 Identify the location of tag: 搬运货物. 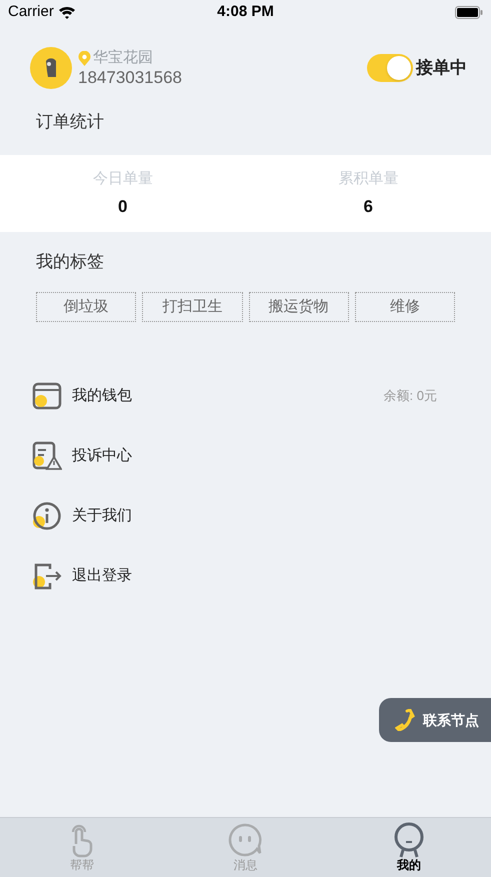
(298, 307).